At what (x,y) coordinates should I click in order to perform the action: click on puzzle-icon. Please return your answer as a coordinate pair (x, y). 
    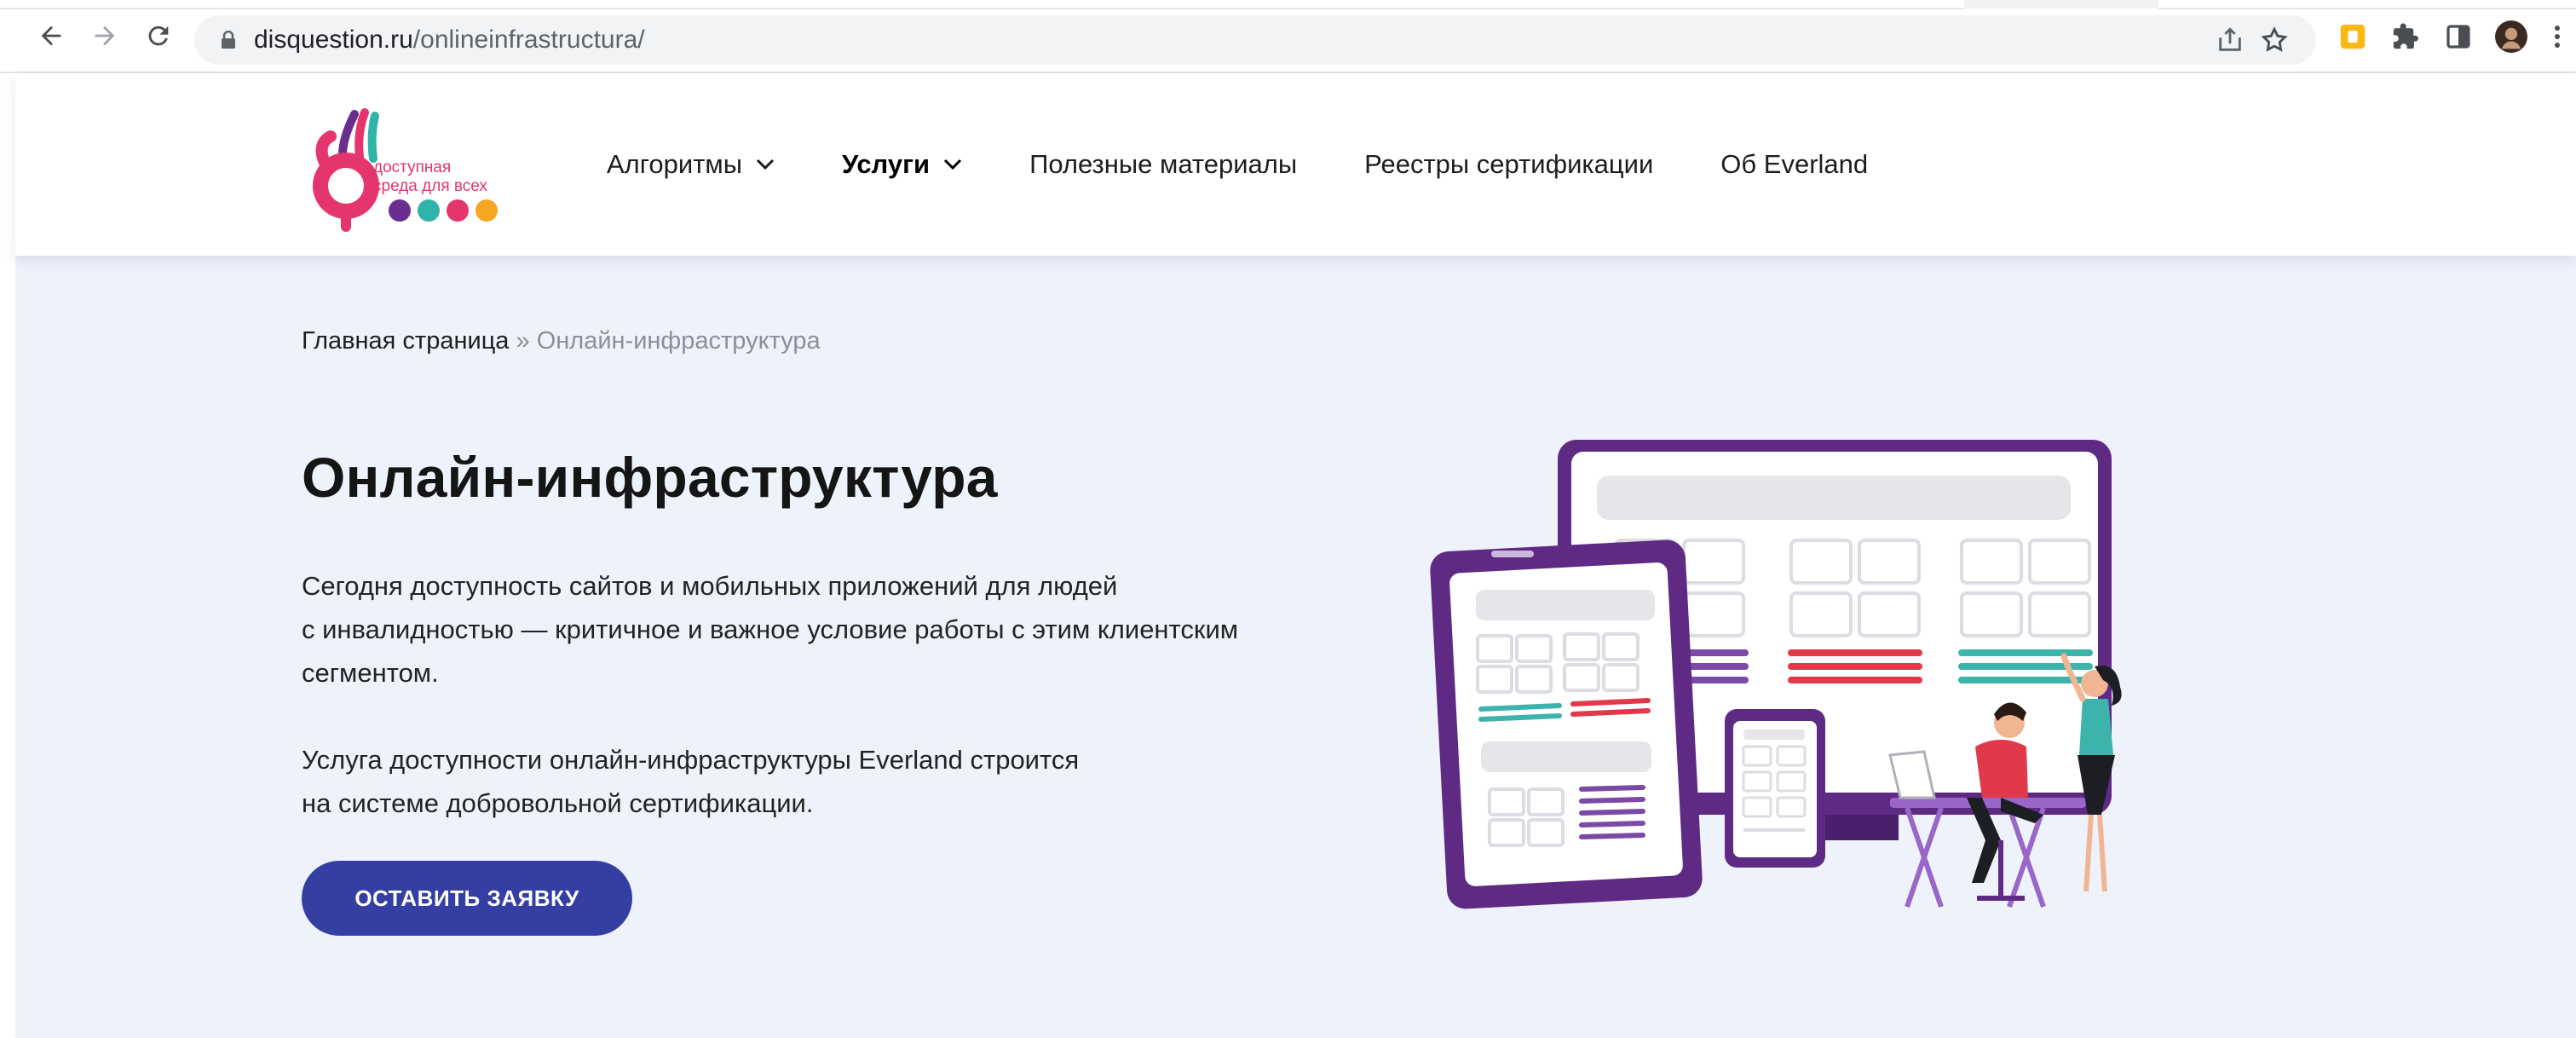
    Looking at the image, I should click on (2405, 36).